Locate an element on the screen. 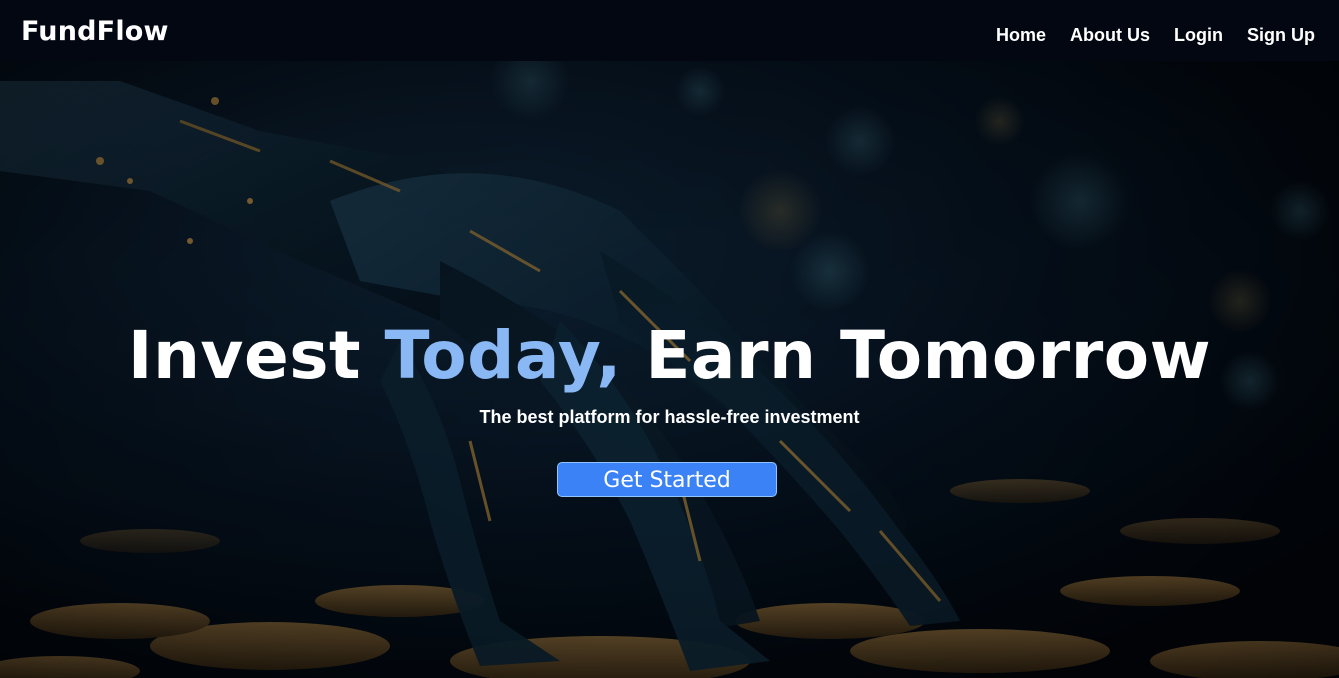 The width and height of the screenshot is (1339, 678). headline-accent-today: Today, is located at coordinates (503, 355).